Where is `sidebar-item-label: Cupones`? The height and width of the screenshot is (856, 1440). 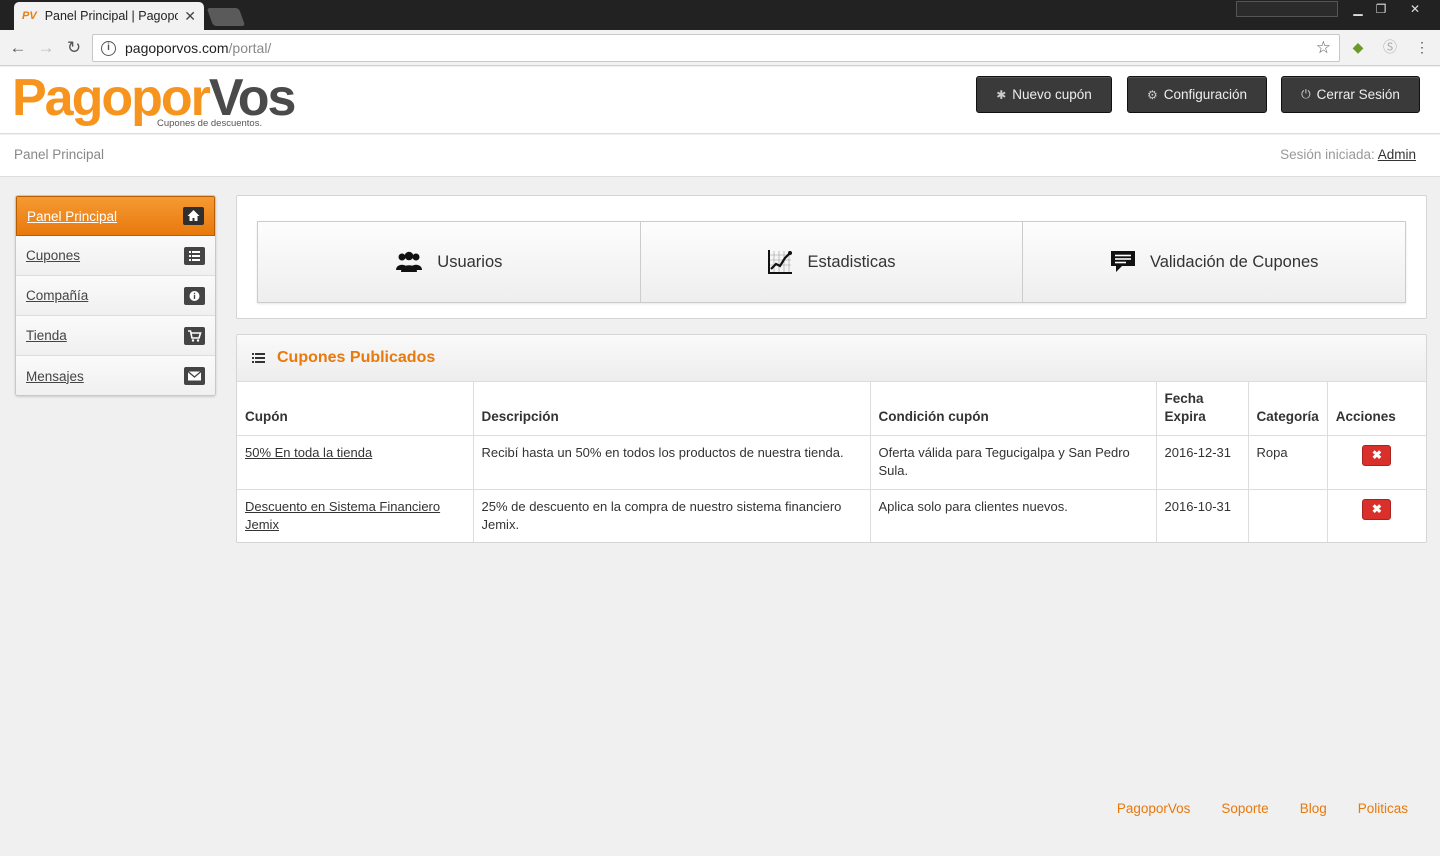 sidebar-item-label: Cupones is located at coordinates (53, 255).